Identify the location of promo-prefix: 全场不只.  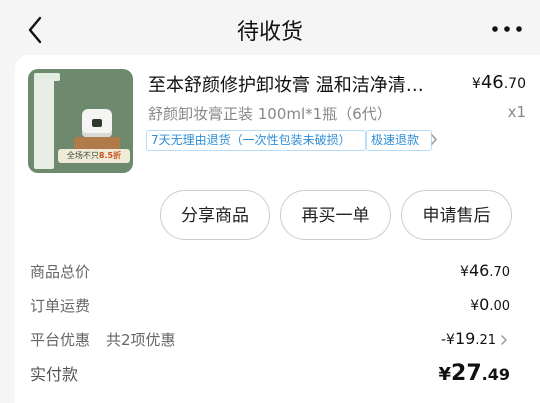
(82, 155).